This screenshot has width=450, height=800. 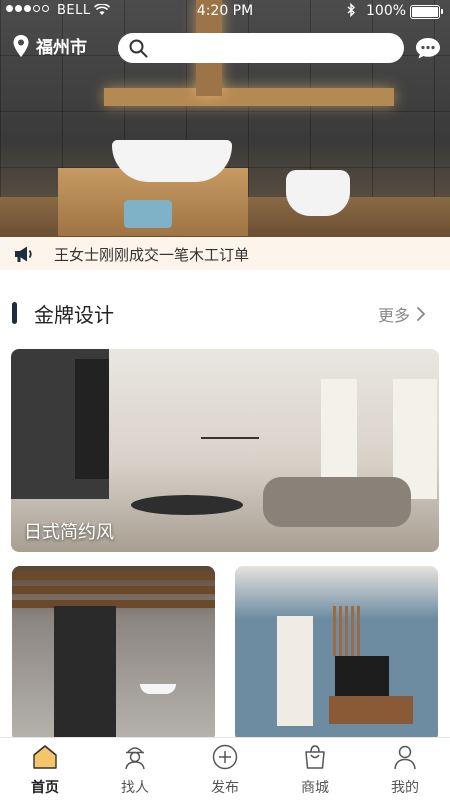 I want to click on card-image-cabinet, so click(x=371, y=710).